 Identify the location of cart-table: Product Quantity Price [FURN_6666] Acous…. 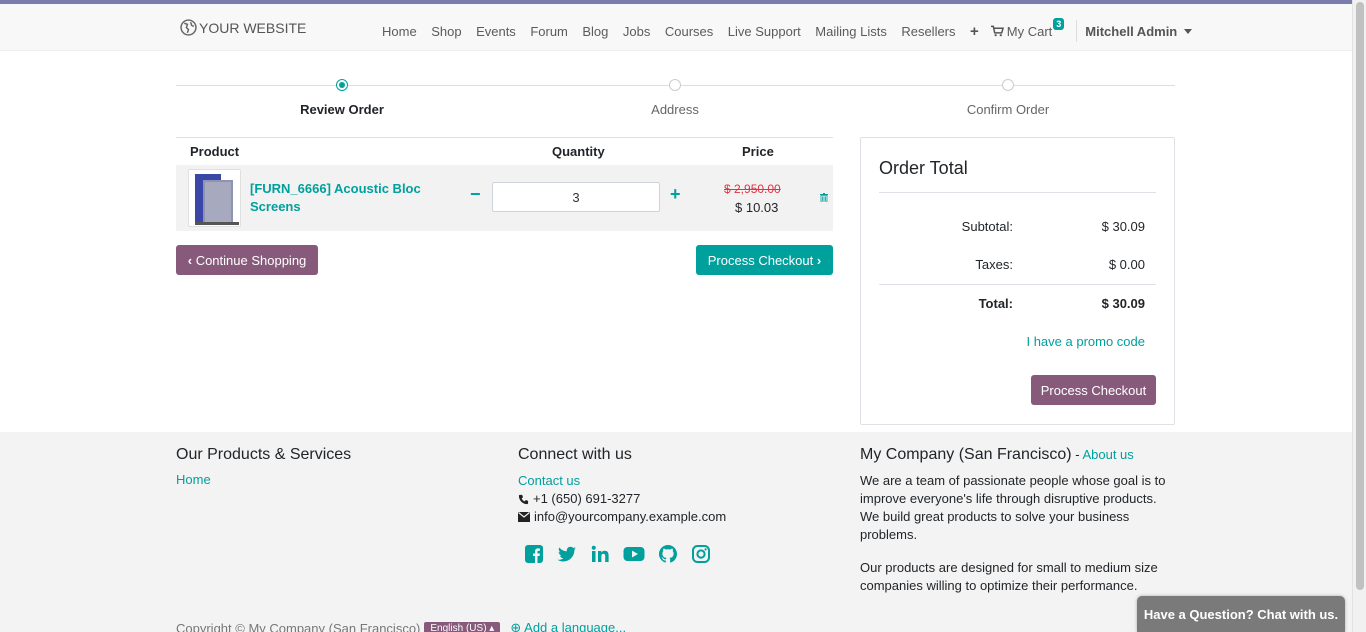
(504, 184).